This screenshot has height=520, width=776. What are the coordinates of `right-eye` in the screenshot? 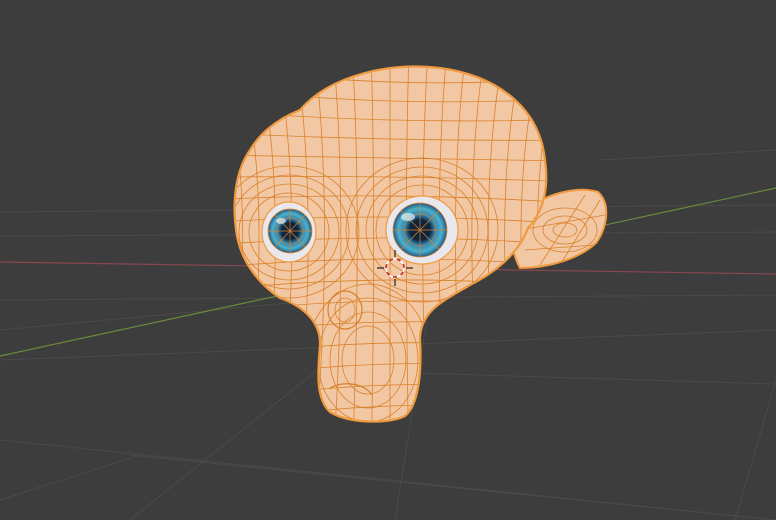 It's located at (422, 230).